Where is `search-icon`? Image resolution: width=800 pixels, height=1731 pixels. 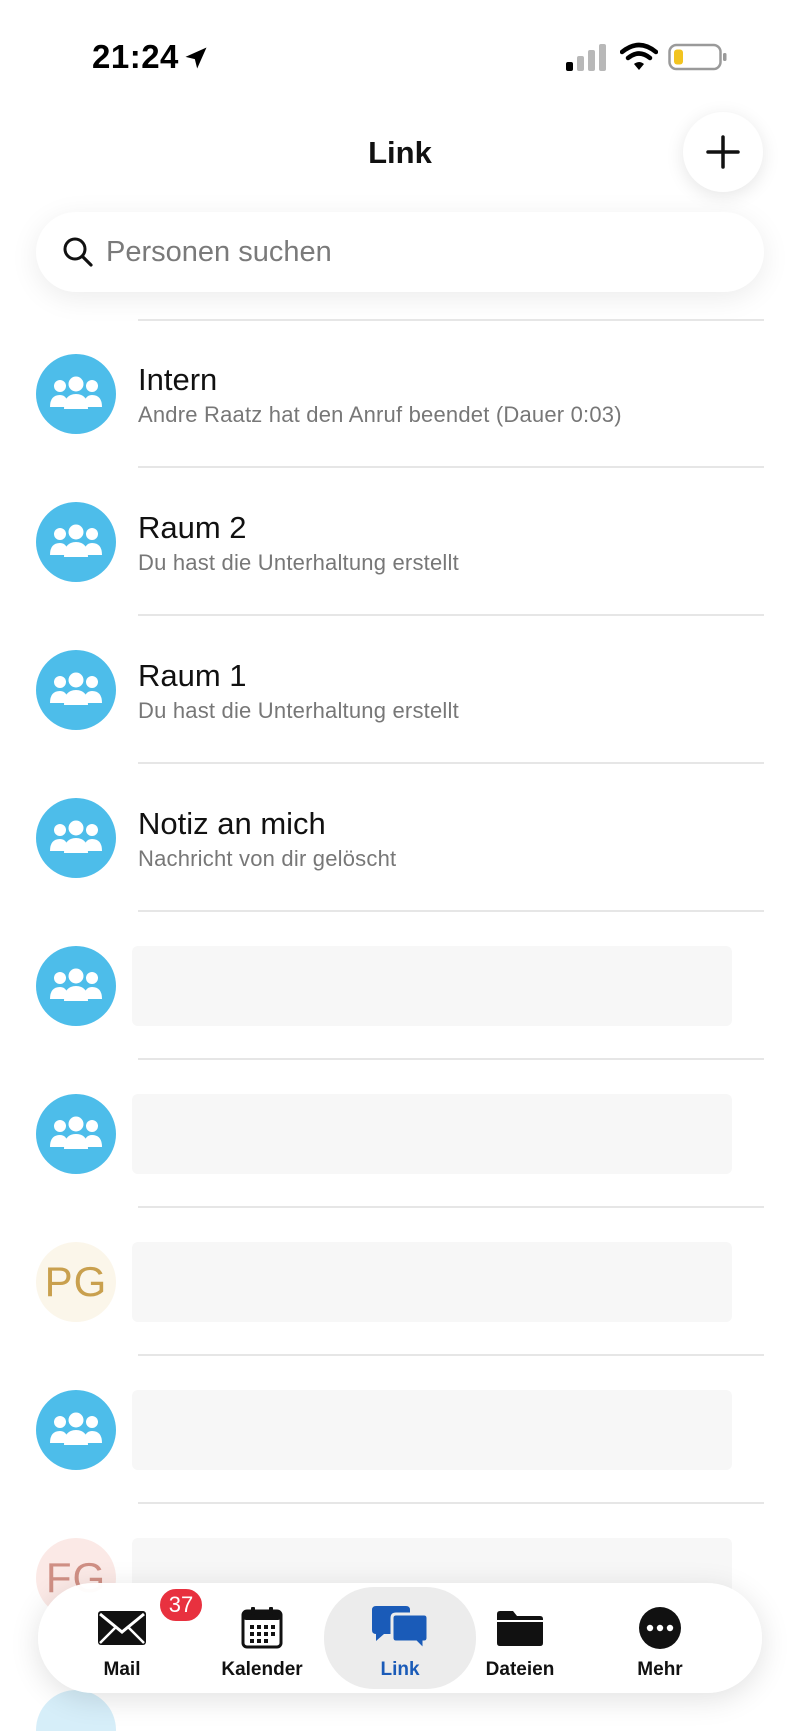
search-icon is located at coordinates (78, 252).